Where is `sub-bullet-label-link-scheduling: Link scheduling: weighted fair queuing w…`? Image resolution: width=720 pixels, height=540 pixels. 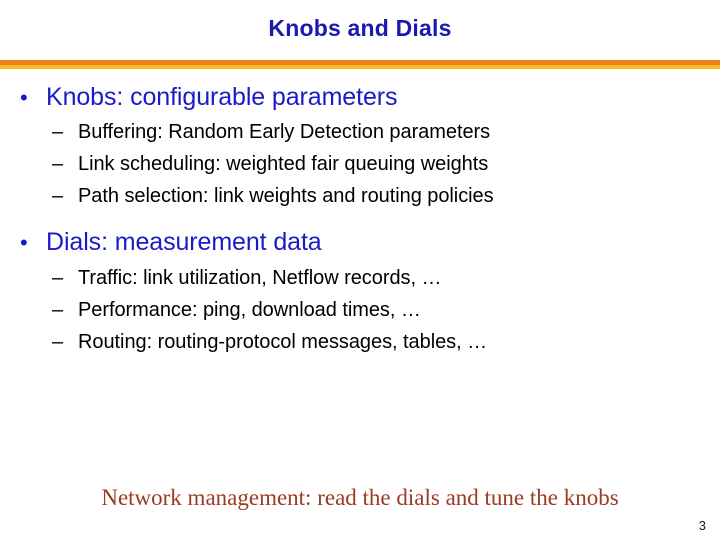 sub-bullet-label-link-scheduling: Link scheduling: weighted fair queuing w… is located at coordinates (283, 164).